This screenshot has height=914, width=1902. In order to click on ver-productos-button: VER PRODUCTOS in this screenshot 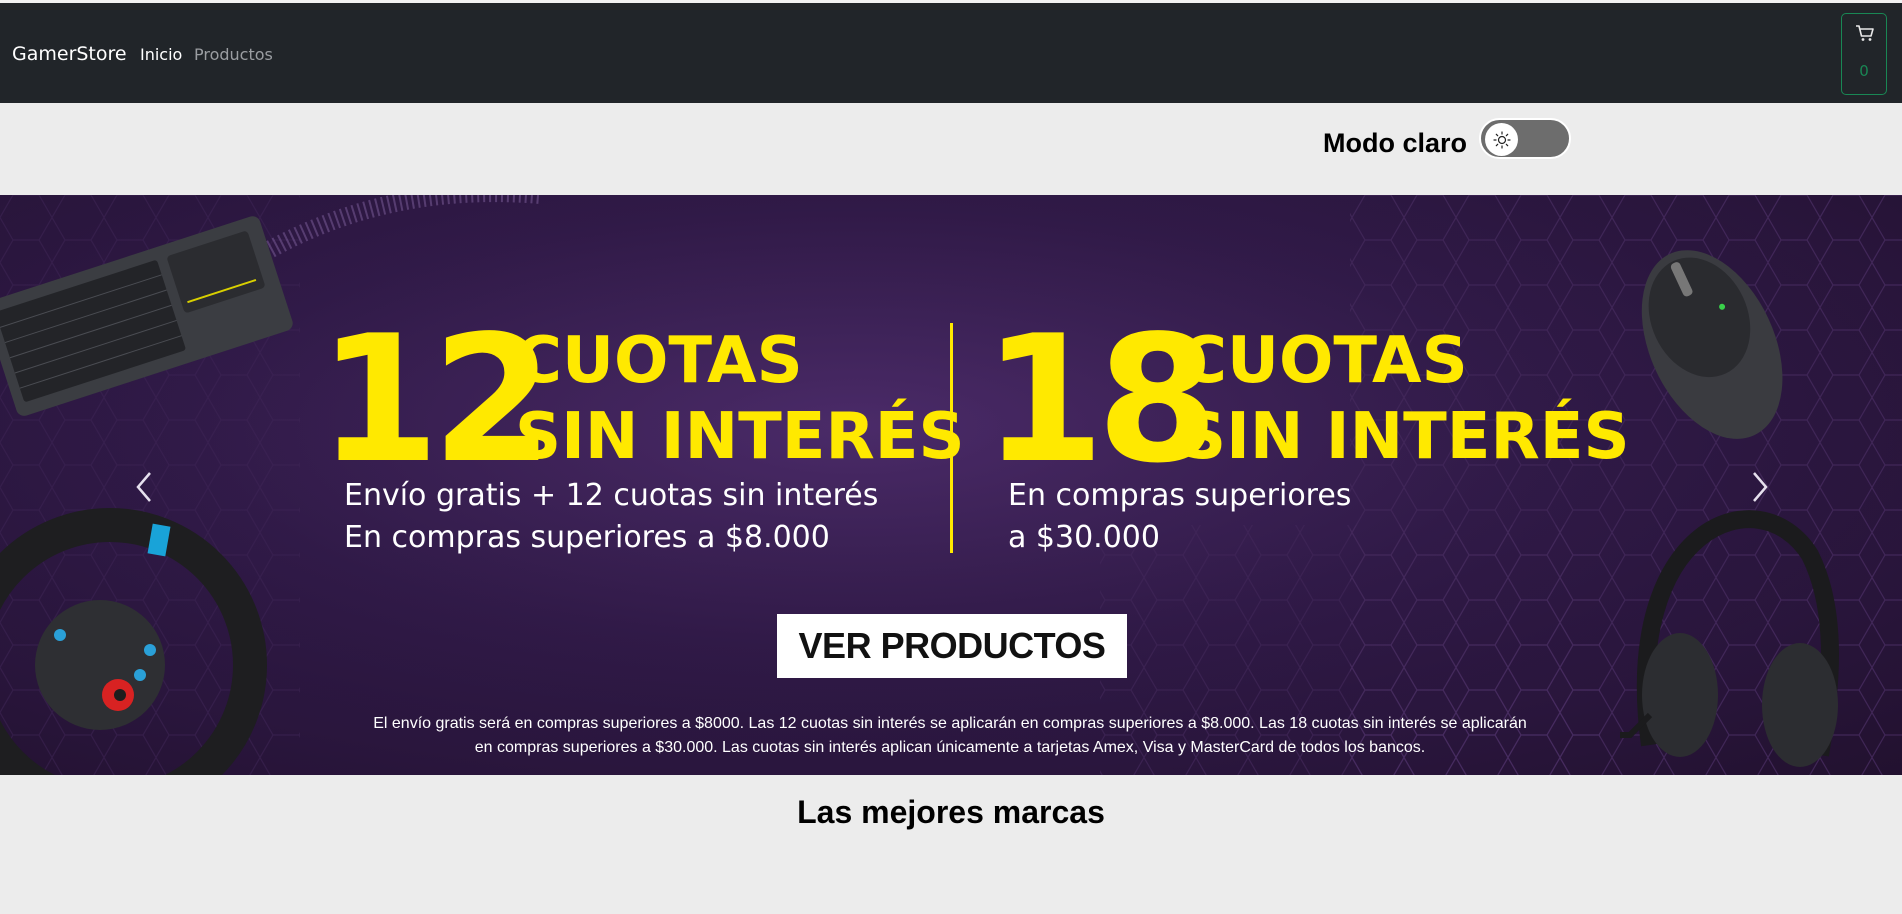, I will do `click(952, 646)`.